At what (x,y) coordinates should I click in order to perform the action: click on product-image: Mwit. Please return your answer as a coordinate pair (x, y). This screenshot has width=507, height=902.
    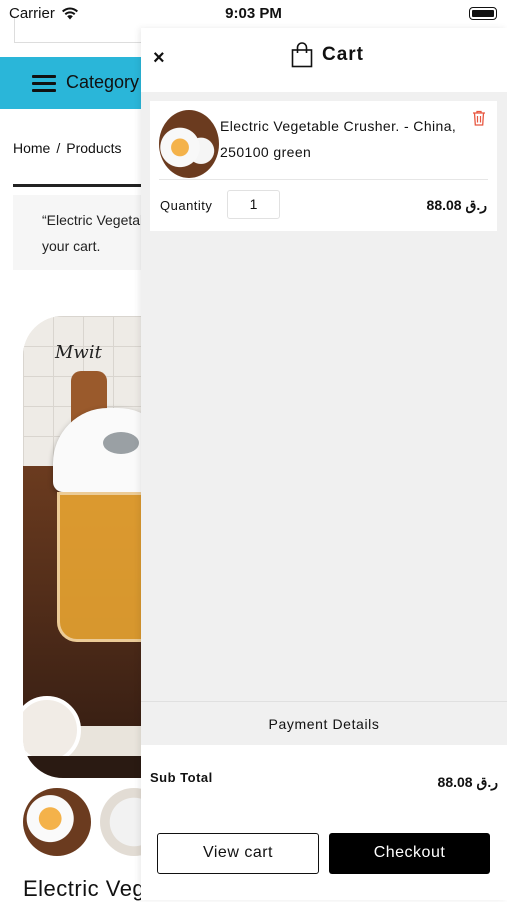
    Looking at the image, I should click on (90, 547).